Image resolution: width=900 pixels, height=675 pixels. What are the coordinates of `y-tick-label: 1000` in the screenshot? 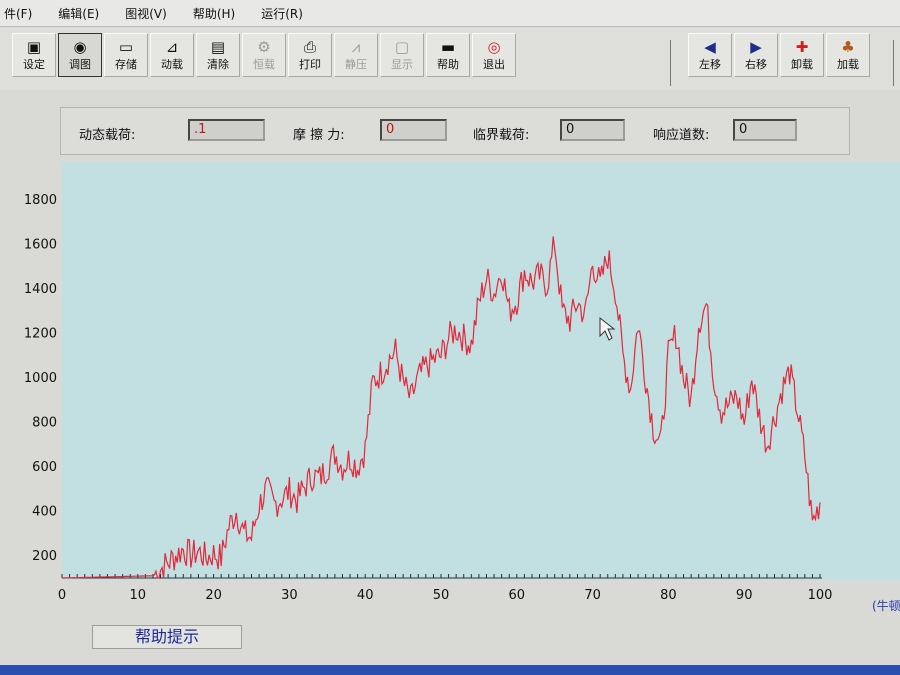 It's located at (40, 378).